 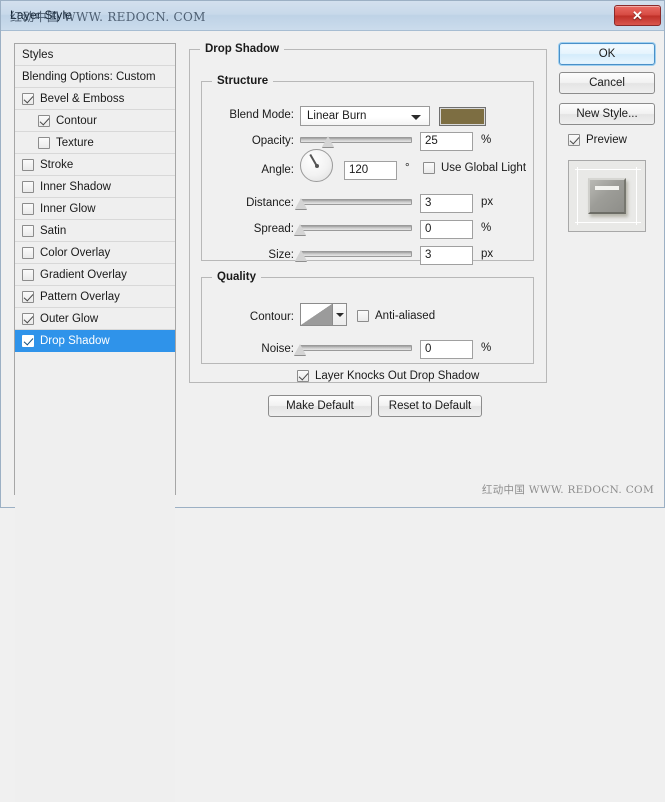 I want to click on angle-input: 120, so click(x=370, y=170).